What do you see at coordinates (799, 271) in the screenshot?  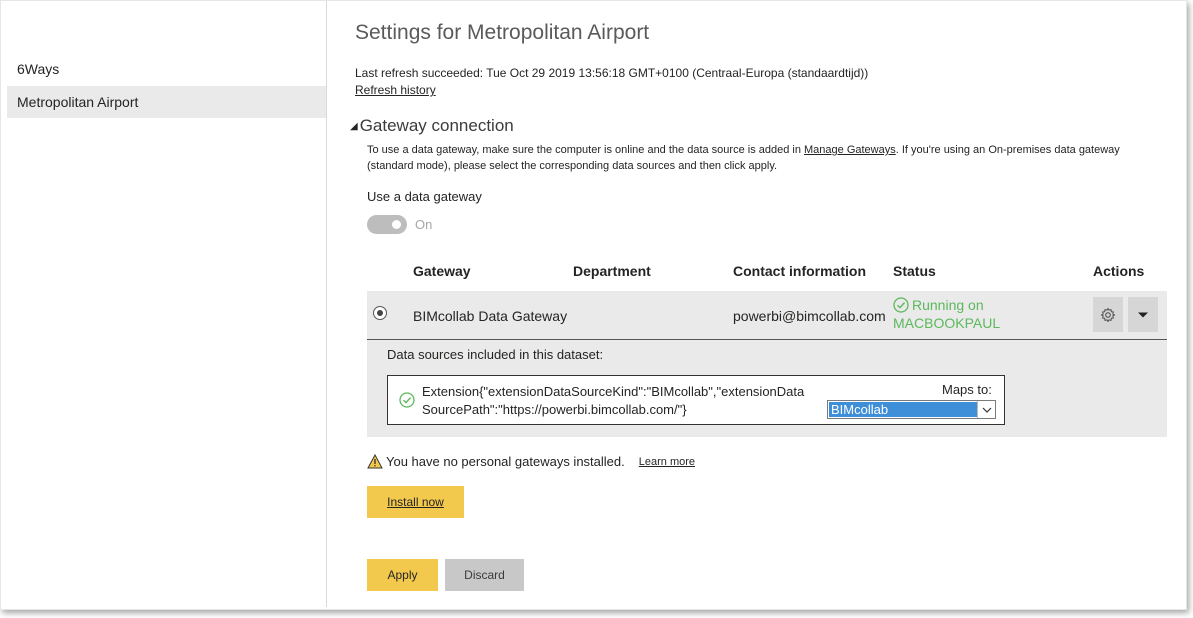 I see `column-header-contact: Contact information` at bounding box center [799, 271].